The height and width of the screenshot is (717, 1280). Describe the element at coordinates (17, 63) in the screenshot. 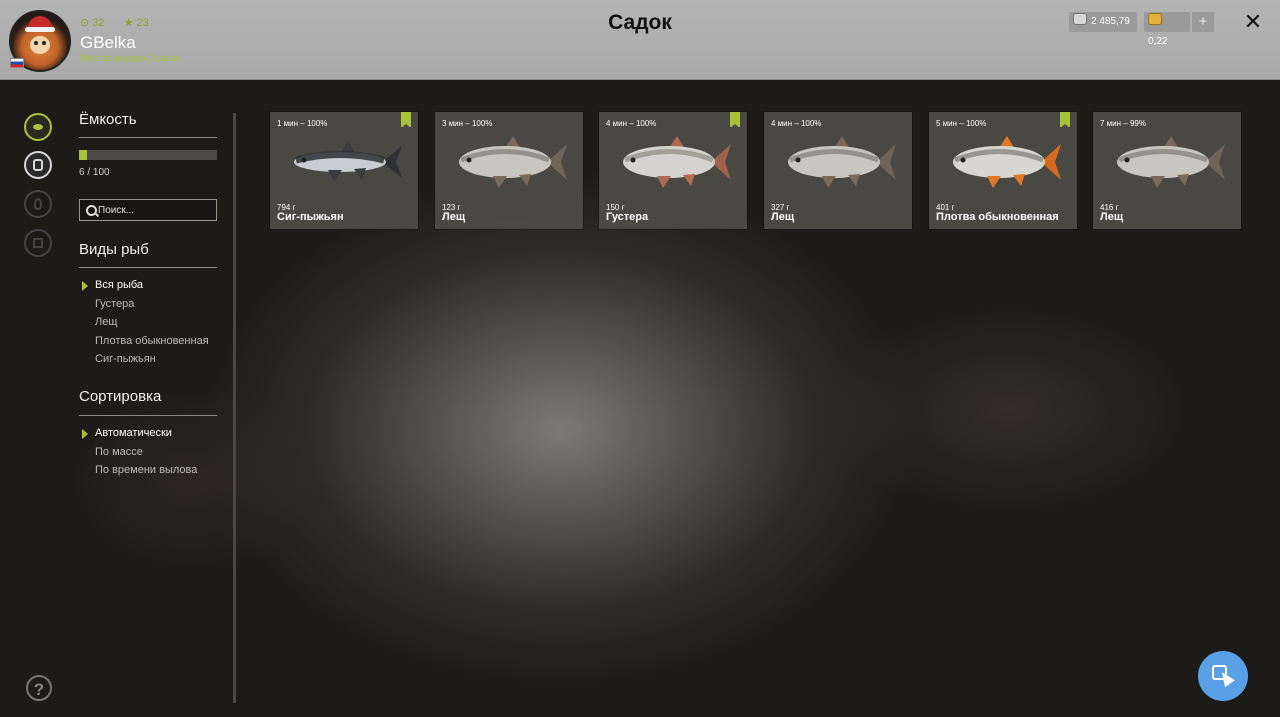

I see `russia-flag-icon` at that location.